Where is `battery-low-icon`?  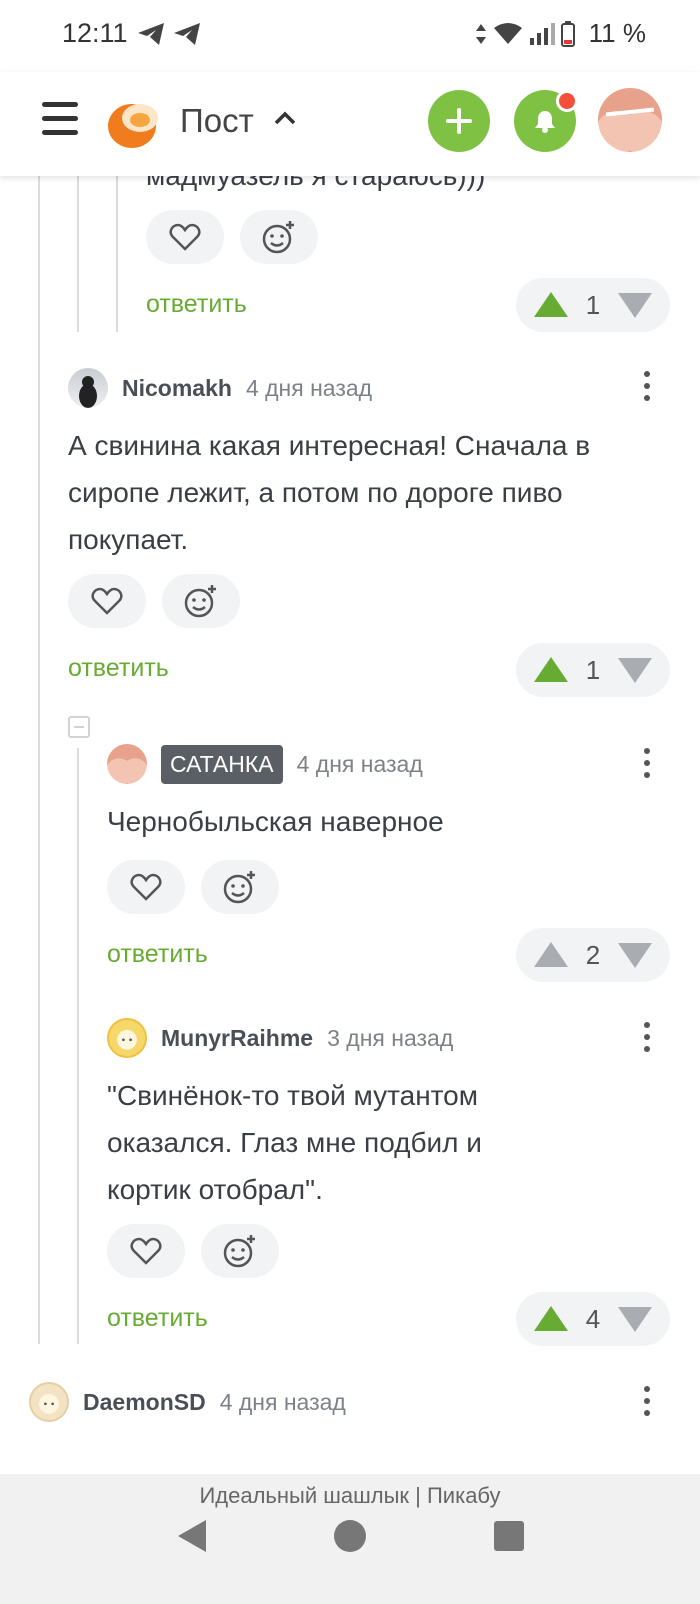
battery-low-icon is located at coordinates (567, 33).